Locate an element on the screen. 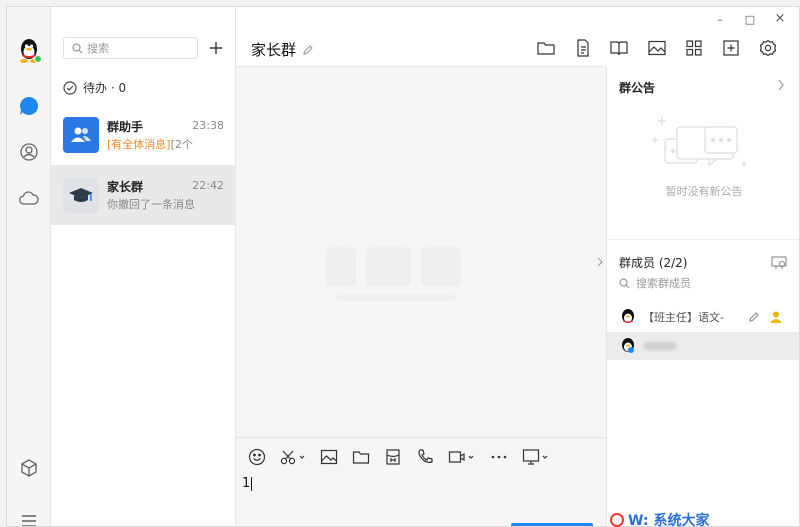 The height and width of the screenshot is (527, 800). conversation-name: 群助手 is located at coordinates (125, 127).